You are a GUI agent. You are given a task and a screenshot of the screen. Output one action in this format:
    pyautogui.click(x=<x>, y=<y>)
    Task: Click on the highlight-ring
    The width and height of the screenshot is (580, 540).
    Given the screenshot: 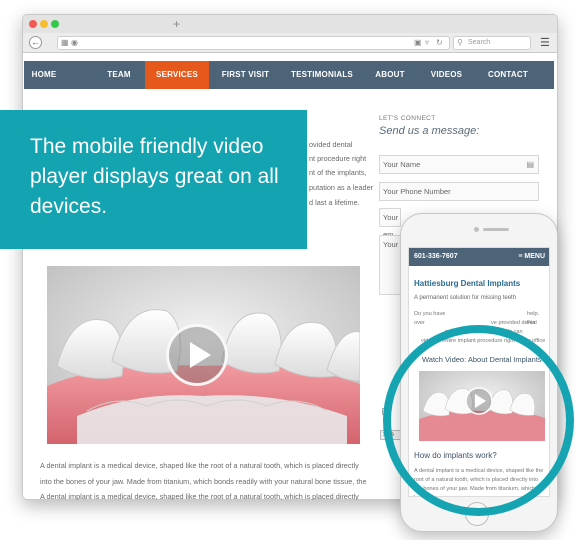 What is the action you would take?
    pyautogui.click(x=478, y=420)
    